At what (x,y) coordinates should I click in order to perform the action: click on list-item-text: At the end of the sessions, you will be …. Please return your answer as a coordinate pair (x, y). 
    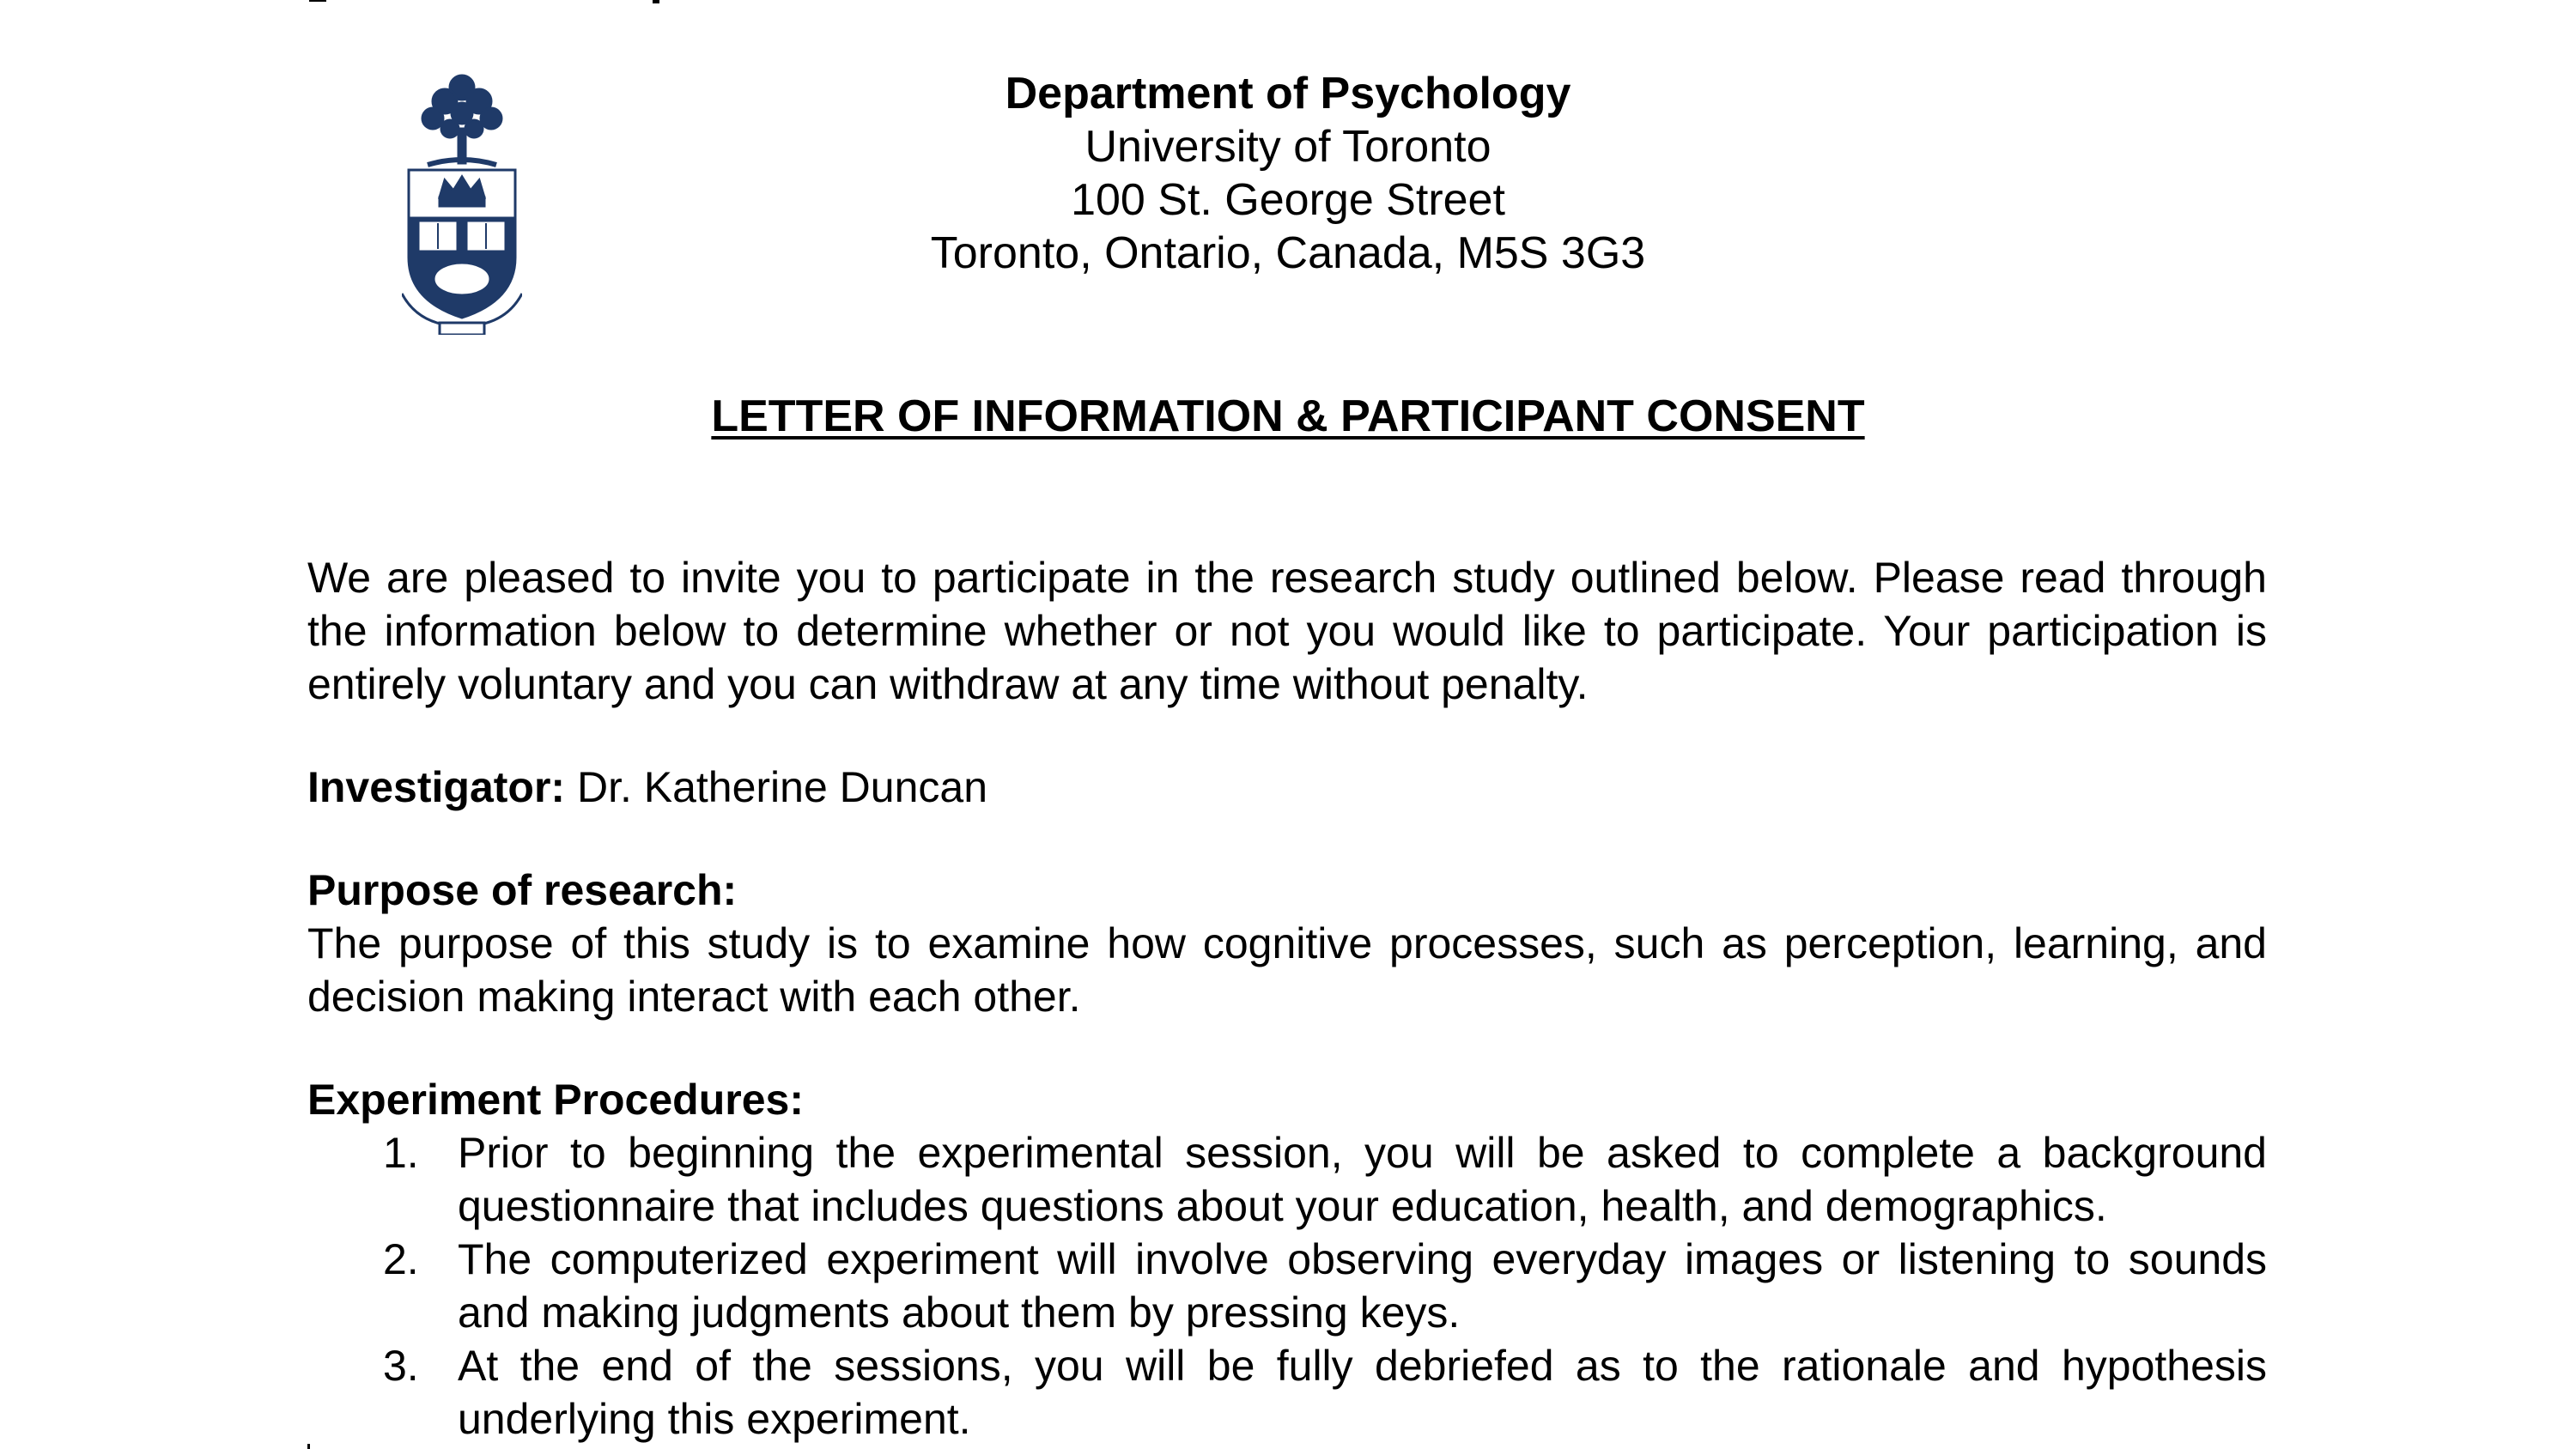
    Looking at the image, I should click on (1363, 1392).